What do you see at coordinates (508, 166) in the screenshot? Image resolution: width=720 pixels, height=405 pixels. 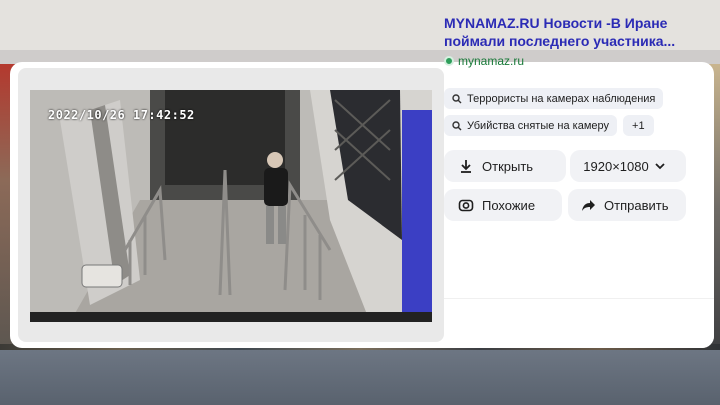 I see `open-button-label: Открыть` at bounding box center [508, 166].